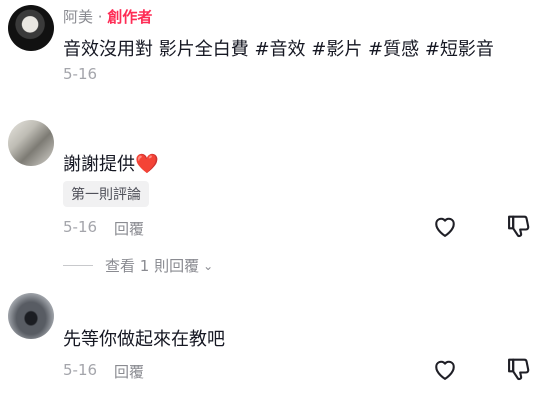 This screenshot has height=400, width=558. I want to click on comment-body: 謝謝提供, so click(99, 164).